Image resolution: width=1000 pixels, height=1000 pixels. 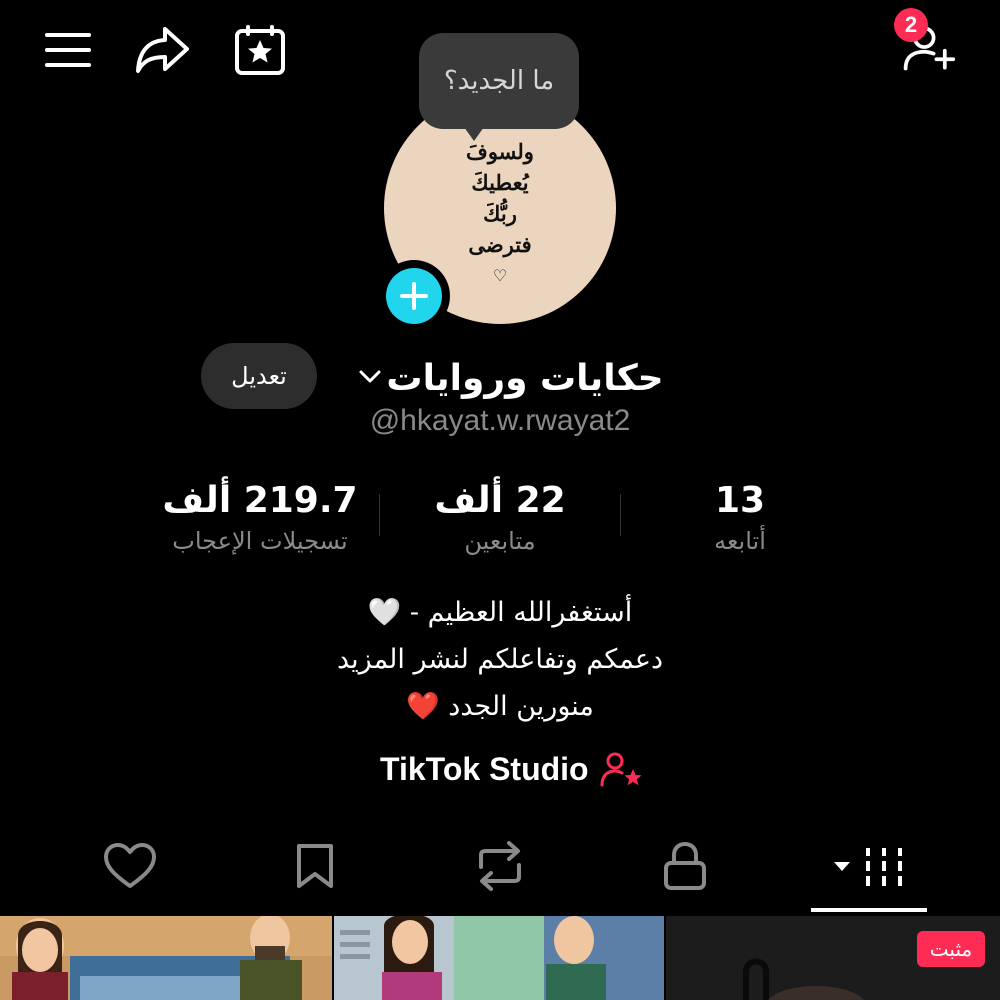 What do you see at coordinates (500, 182) in the screenshot?
I see `avatar-line: يُعطيكَ` at bounding box center [500, 182].